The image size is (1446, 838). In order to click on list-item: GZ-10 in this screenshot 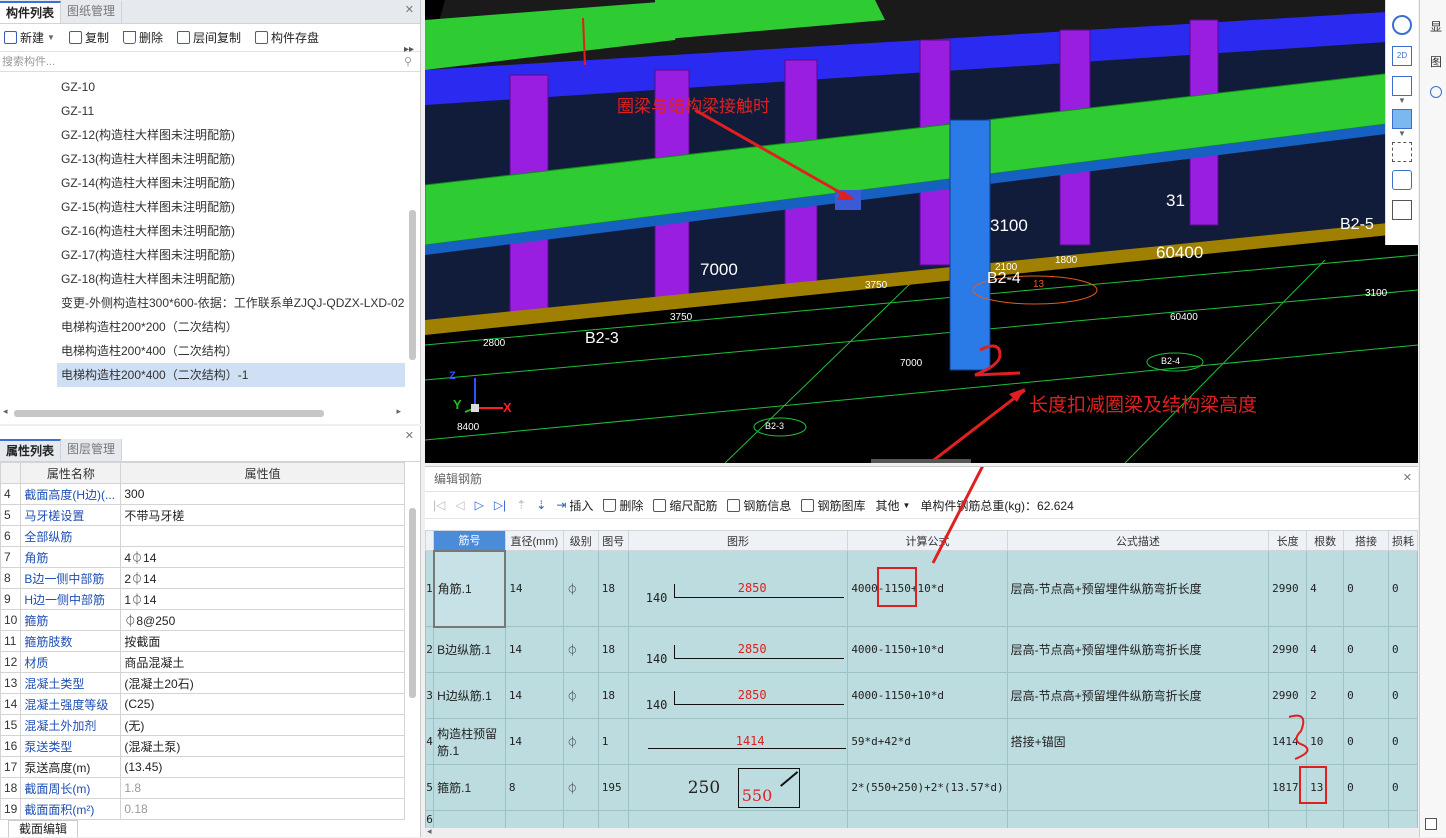, I will do `click(210, 87)`.